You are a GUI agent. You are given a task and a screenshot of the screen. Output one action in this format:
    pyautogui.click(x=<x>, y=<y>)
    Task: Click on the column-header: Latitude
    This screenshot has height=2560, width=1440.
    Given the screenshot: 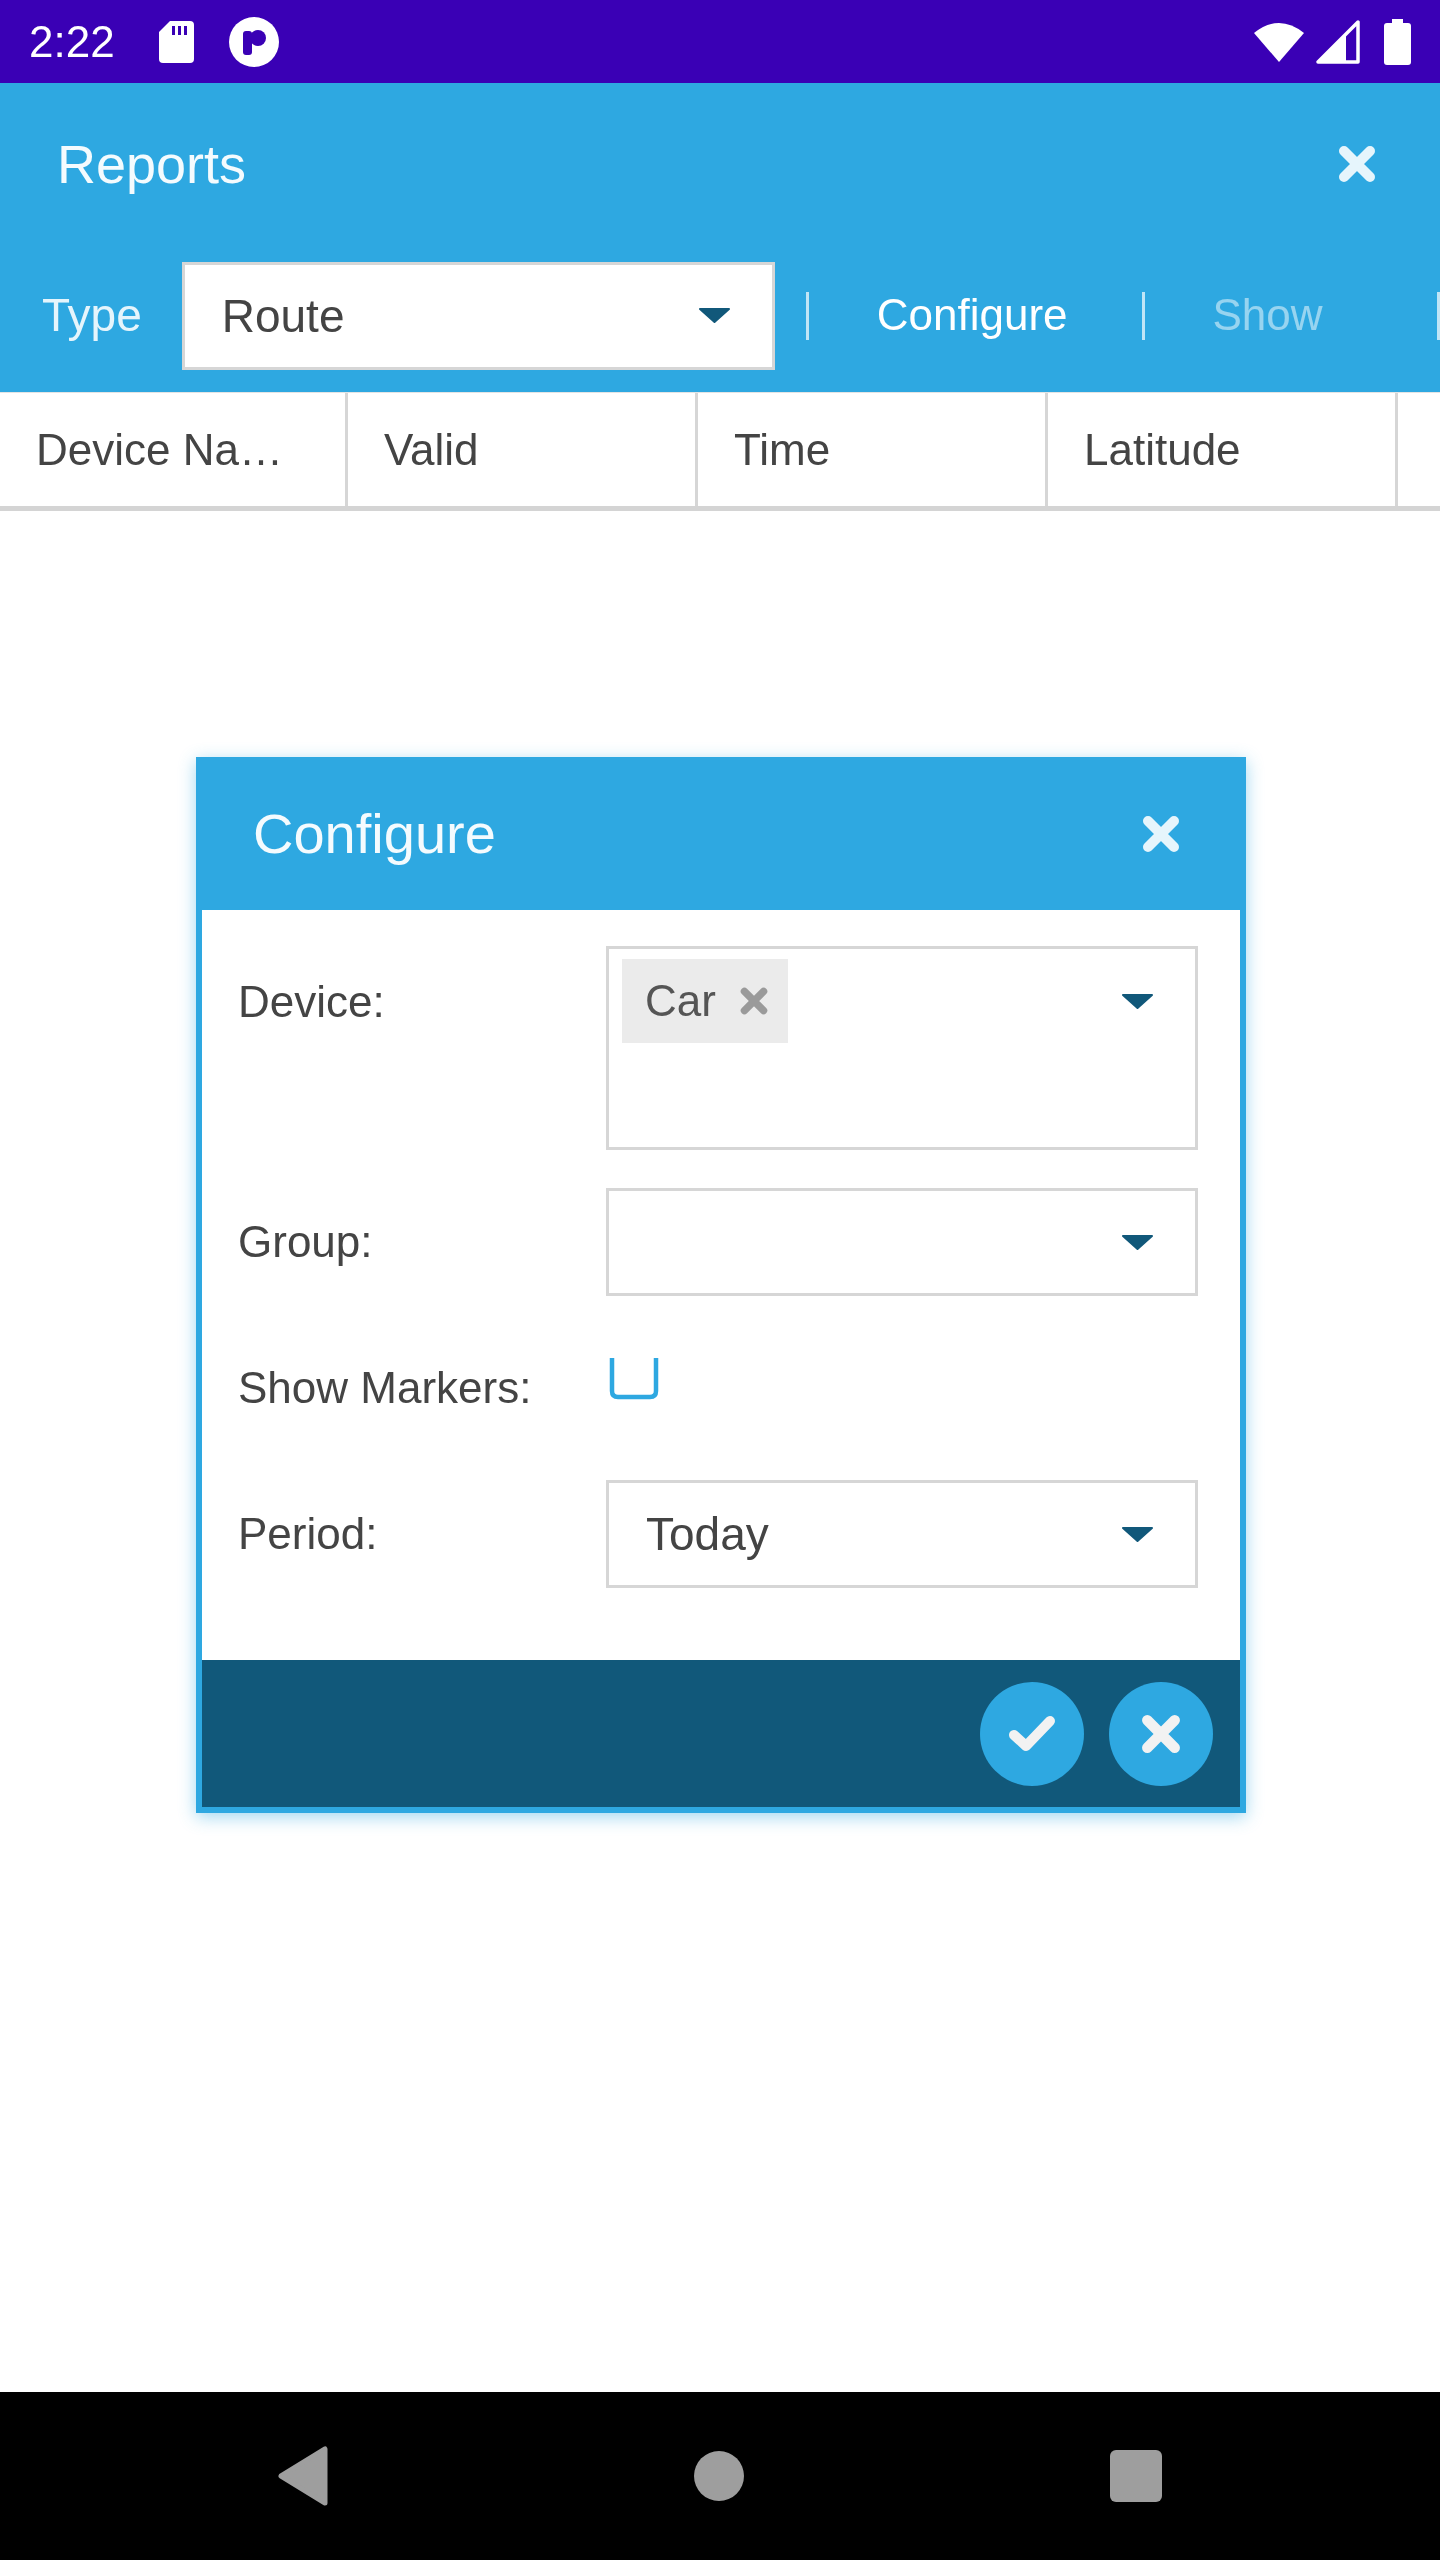 What is the action you would take?
    pyautogui.click(x=1223, y=449)
    